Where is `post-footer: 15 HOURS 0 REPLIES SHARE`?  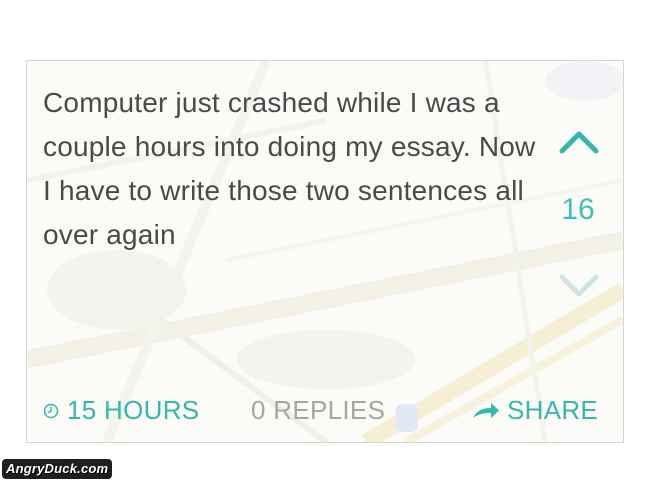
post-footer: 15 HOURS 0 REPLIES SHARE is located at coordinates (325, 411).